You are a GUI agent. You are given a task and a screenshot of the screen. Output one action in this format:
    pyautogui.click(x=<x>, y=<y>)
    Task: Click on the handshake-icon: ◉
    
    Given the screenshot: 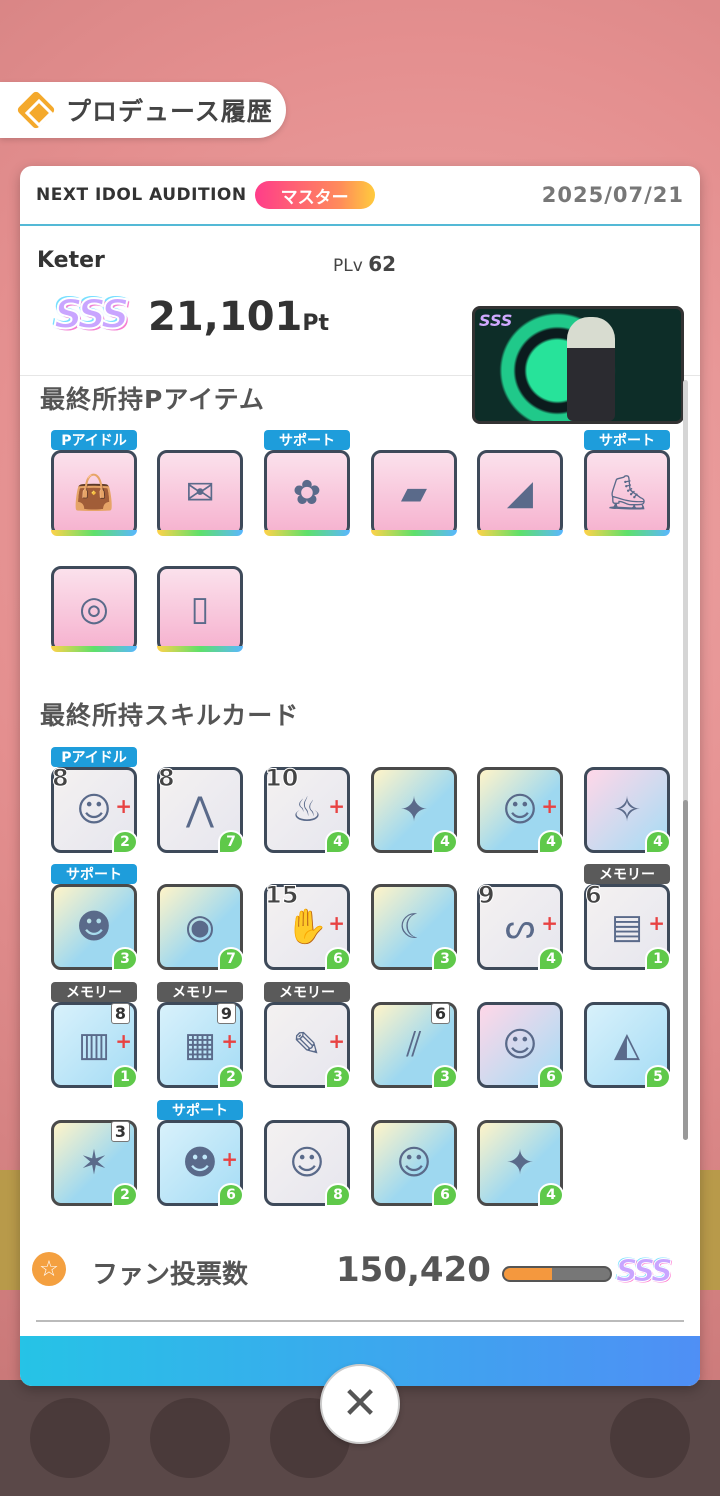 What is the action you would take?
    pyautogui.click(x=200, y=927)
    